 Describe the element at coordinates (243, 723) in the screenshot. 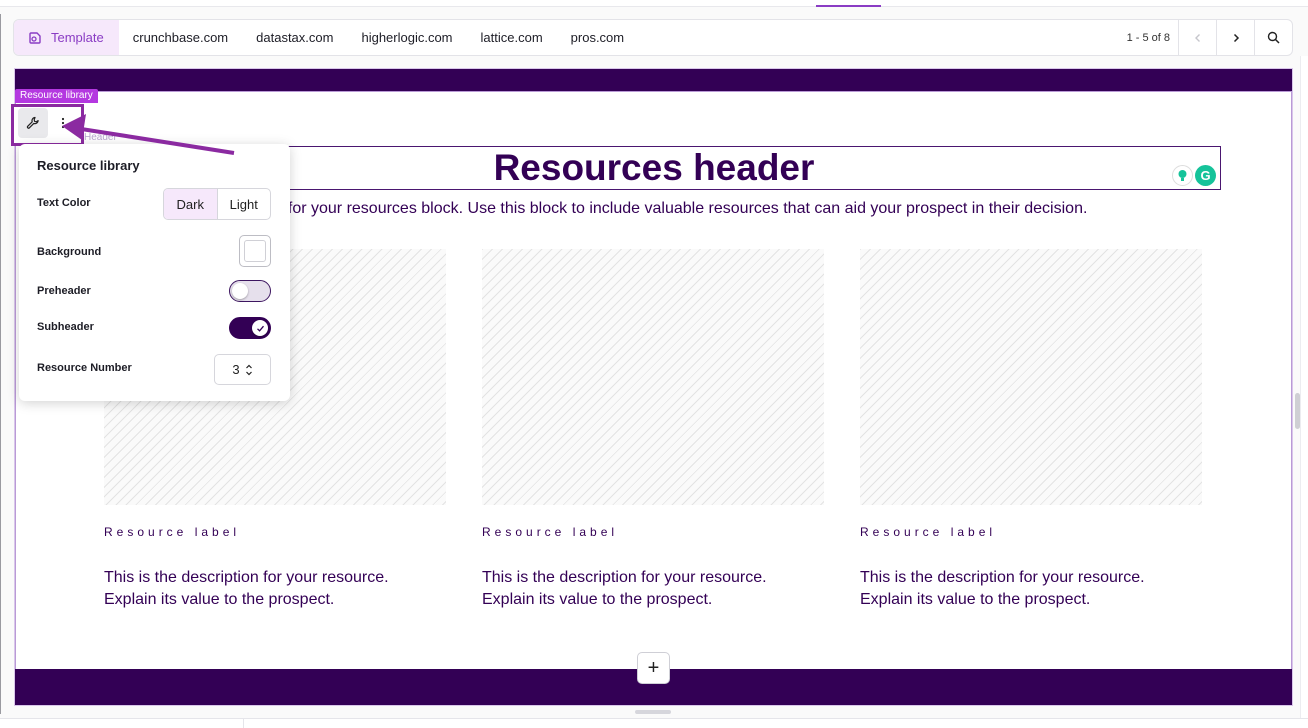

I see `bottom-divider` at that location.